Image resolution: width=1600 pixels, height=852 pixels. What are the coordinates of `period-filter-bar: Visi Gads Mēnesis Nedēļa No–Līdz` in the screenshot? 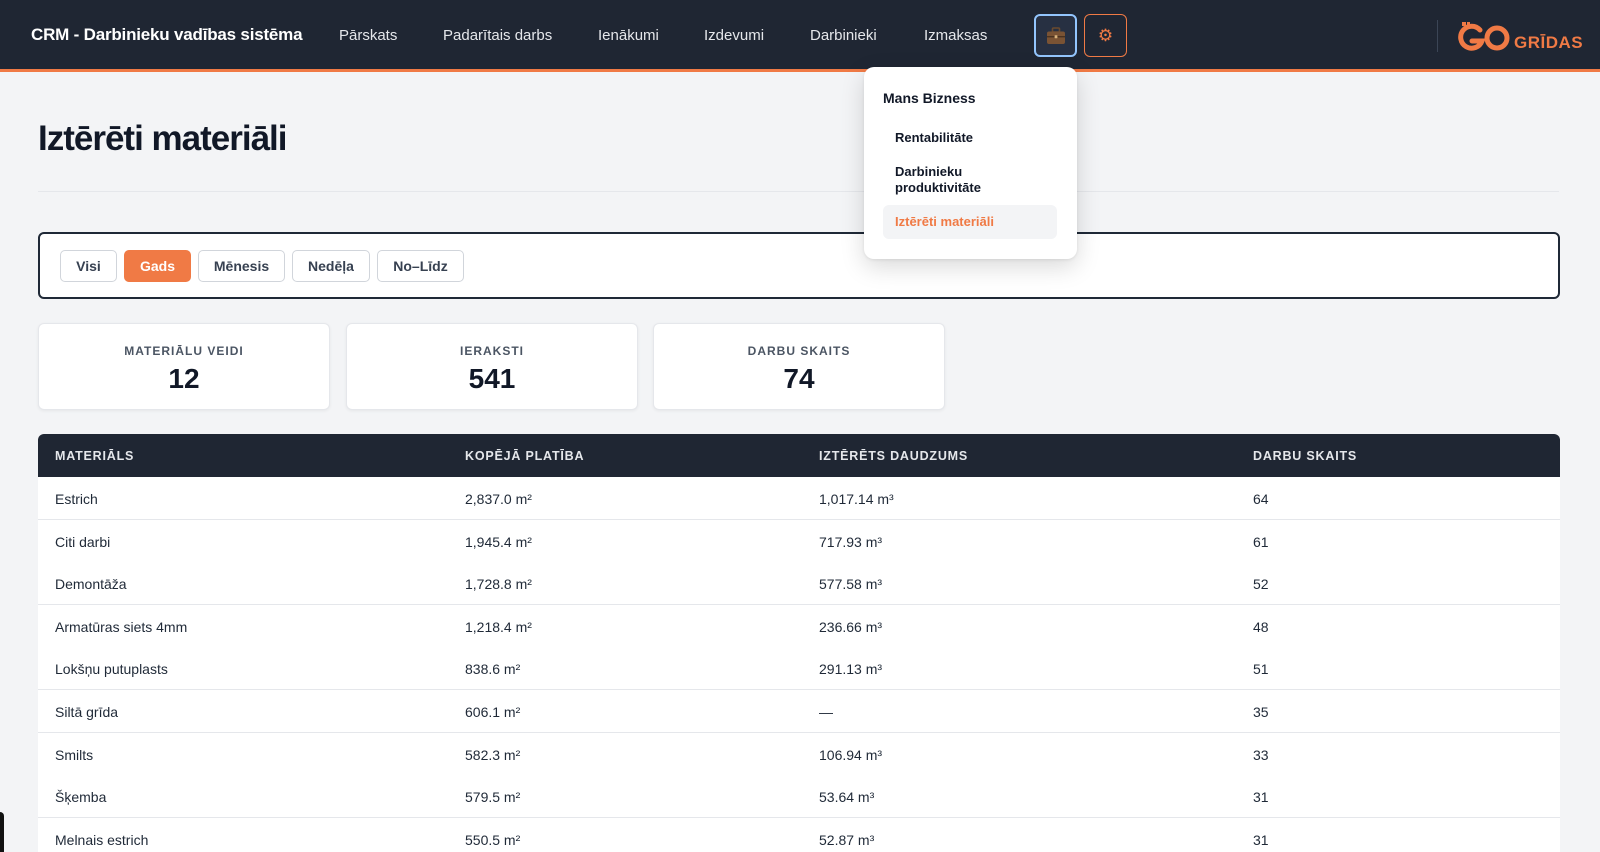 It's located at (799, 265).